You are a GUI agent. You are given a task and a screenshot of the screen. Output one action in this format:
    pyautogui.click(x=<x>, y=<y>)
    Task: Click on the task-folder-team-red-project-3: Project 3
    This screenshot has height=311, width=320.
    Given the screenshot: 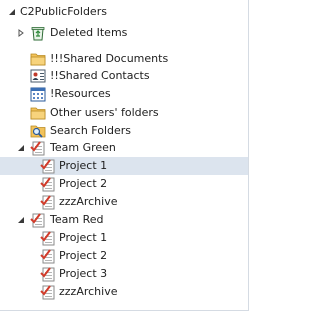 What is the action you would take?
    pyautogui.click(x=124, y=274)
    